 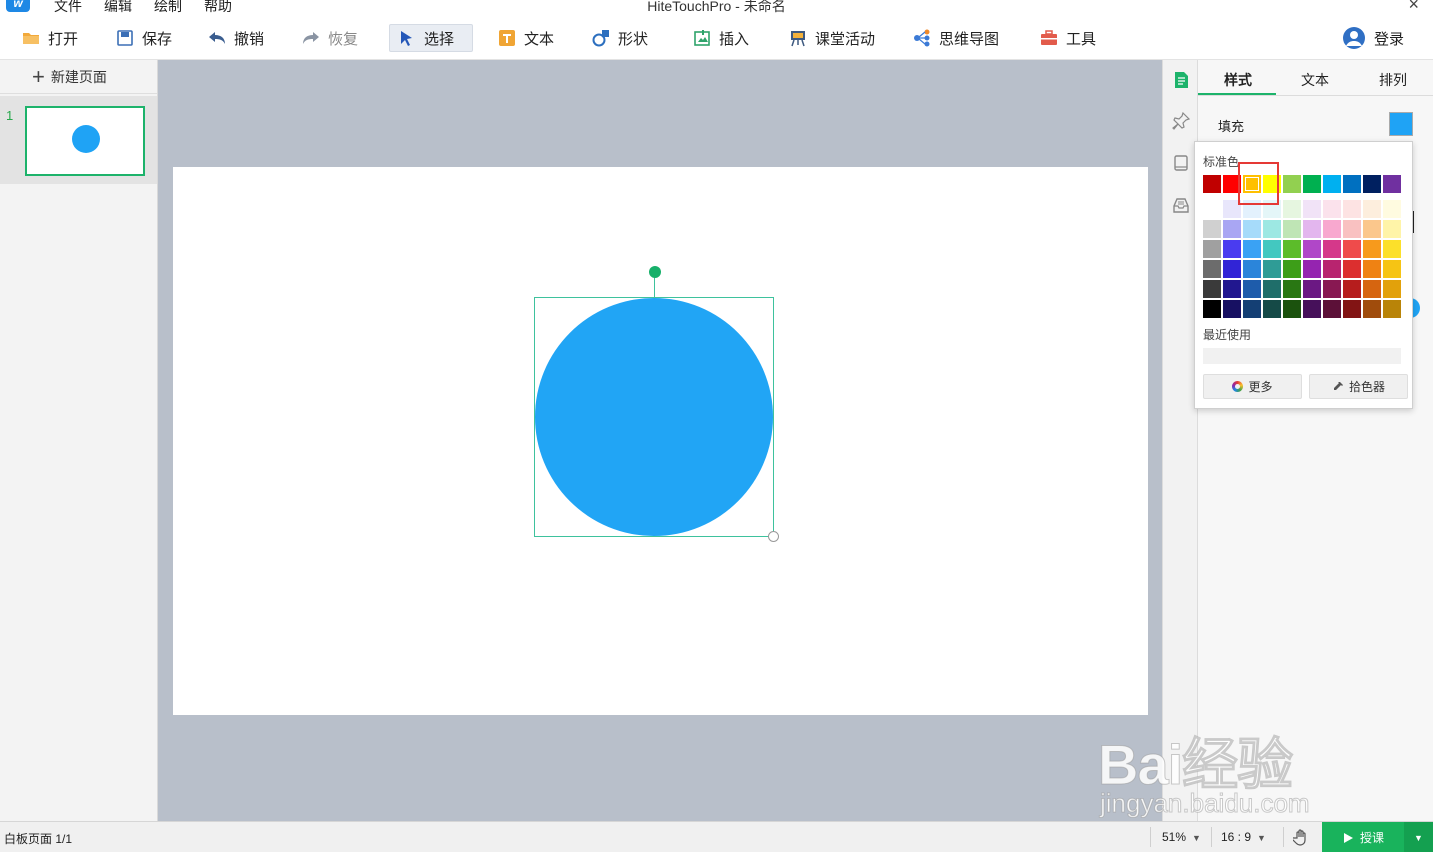 I want to click on new-page-button: + 新建页面, so click(x=78, y=77).